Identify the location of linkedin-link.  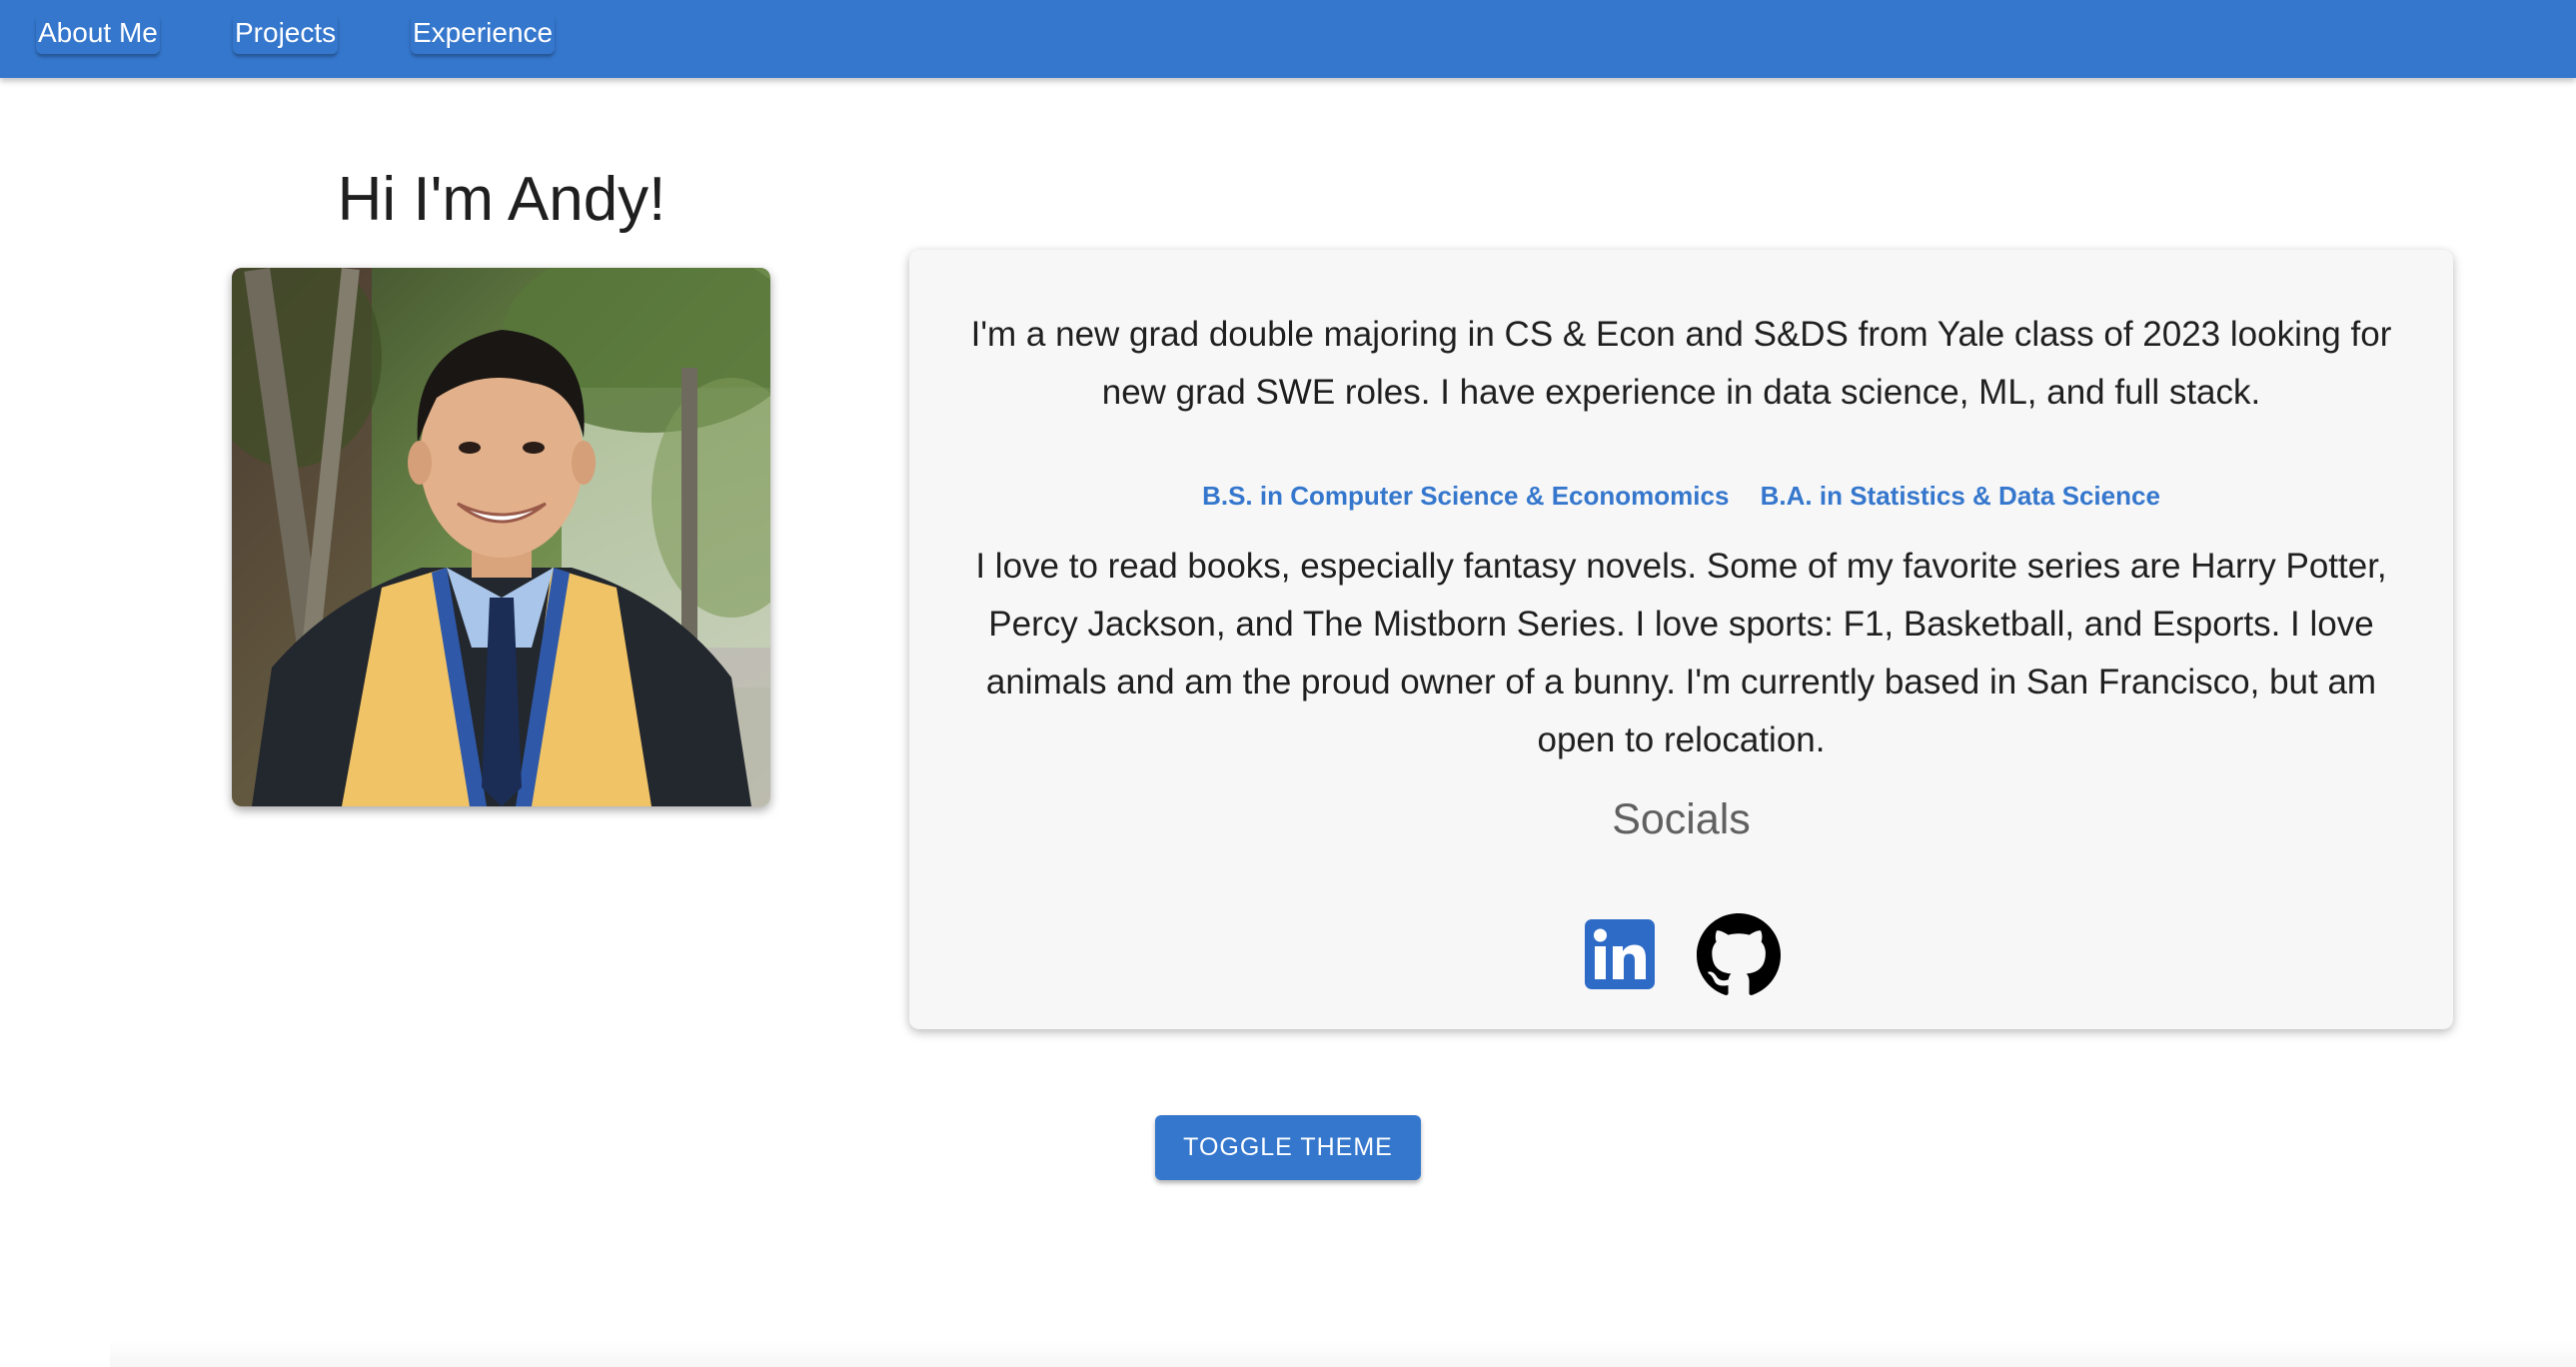
(1620, 954).